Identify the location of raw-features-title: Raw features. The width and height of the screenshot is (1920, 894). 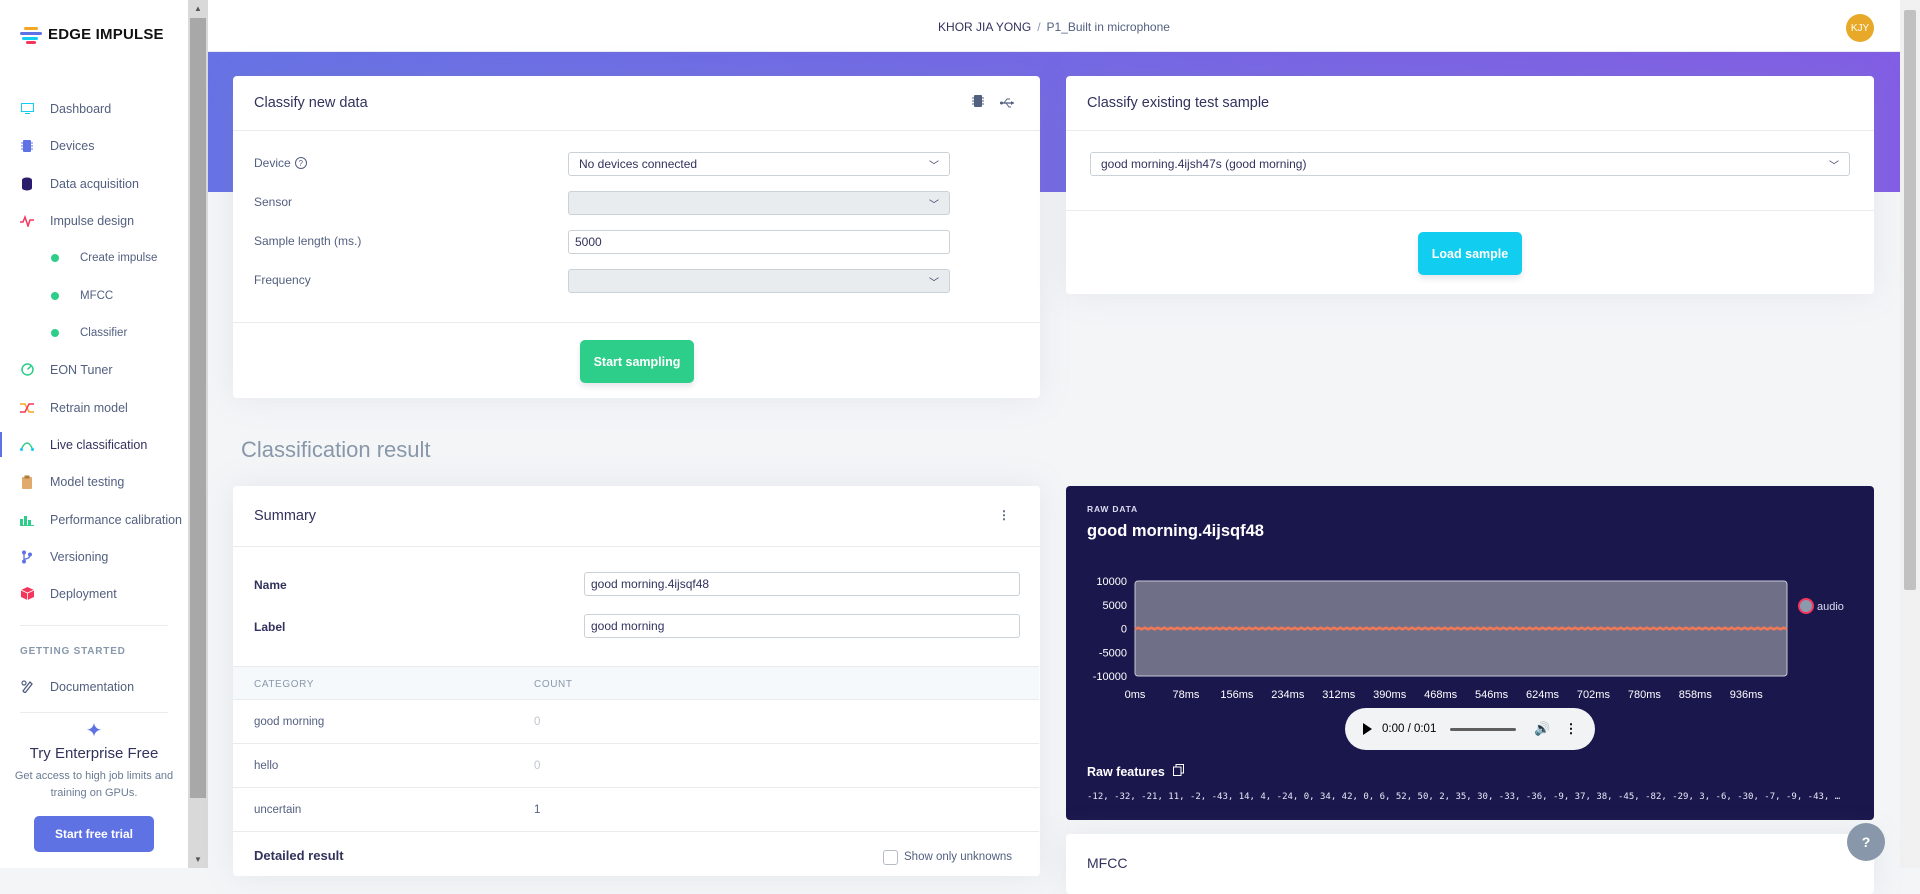
(1126, 771).